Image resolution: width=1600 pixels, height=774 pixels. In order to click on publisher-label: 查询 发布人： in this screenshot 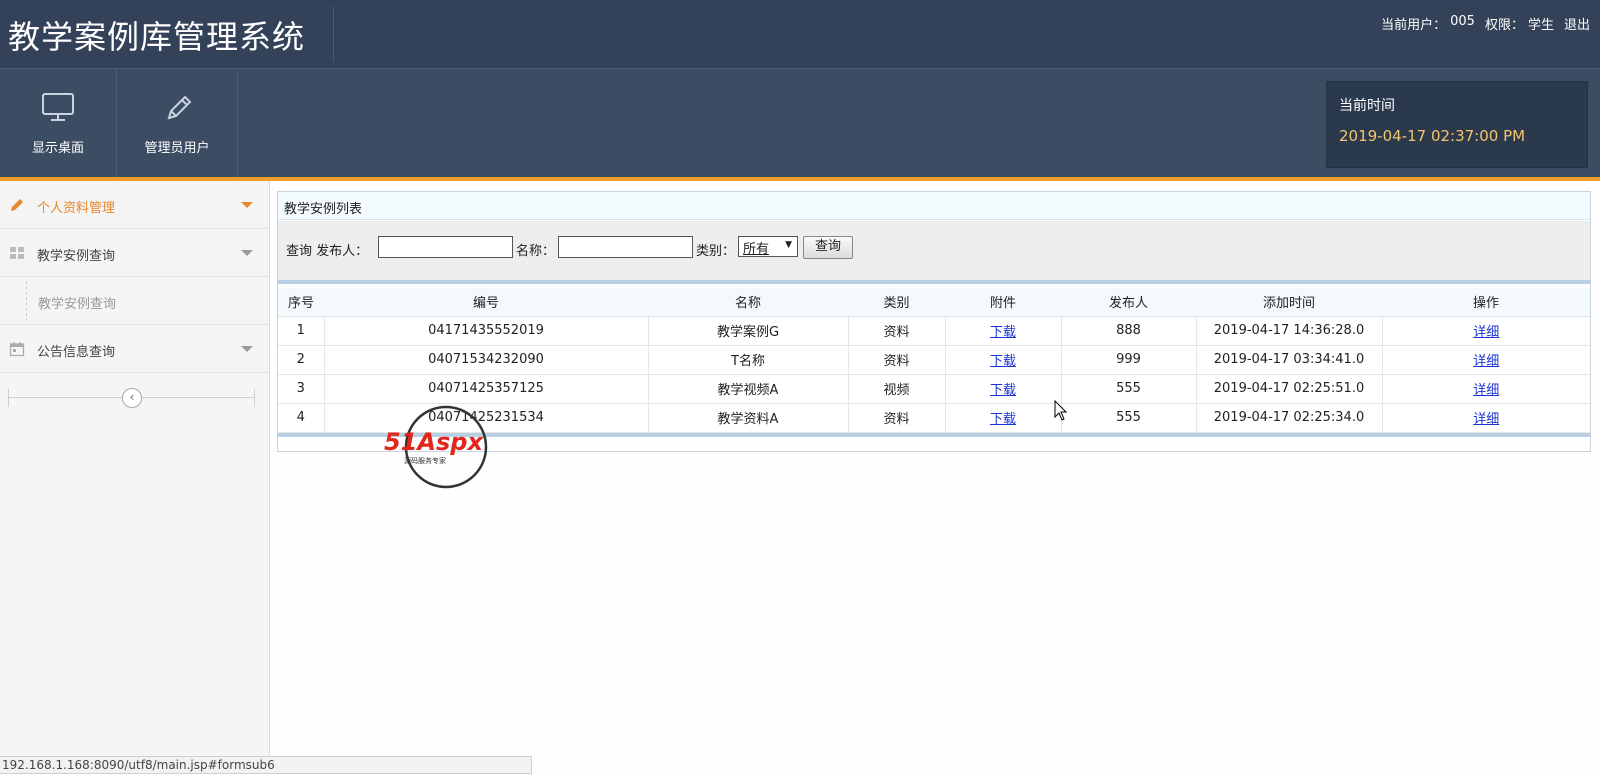, I will do `click(327, 251)`.